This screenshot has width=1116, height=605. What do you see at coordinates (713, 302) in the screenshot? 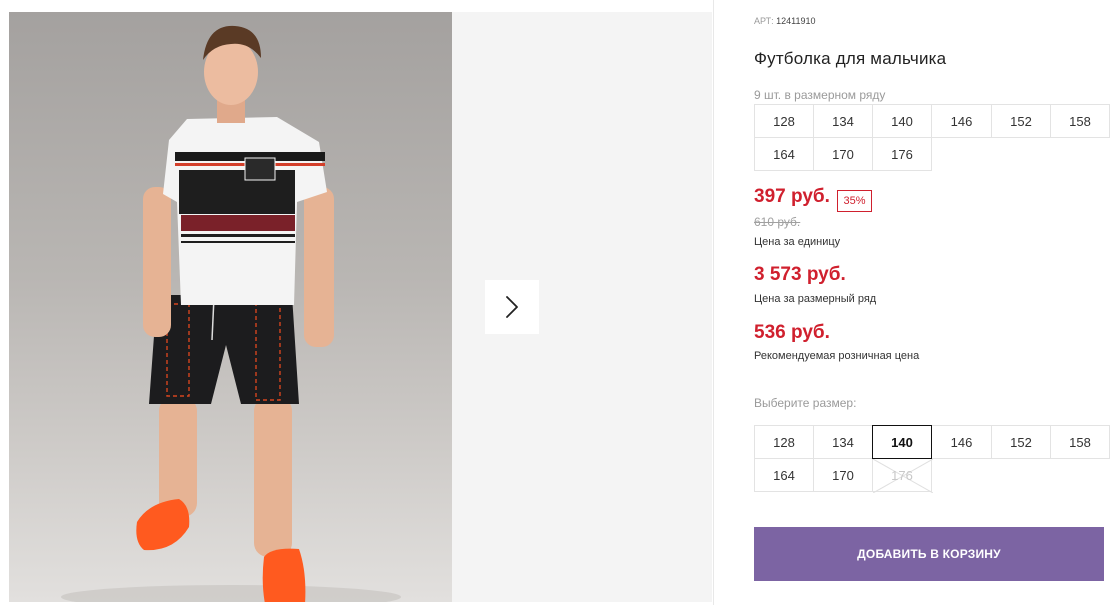
I see `panel-divider` at bounding box center [713, 302].